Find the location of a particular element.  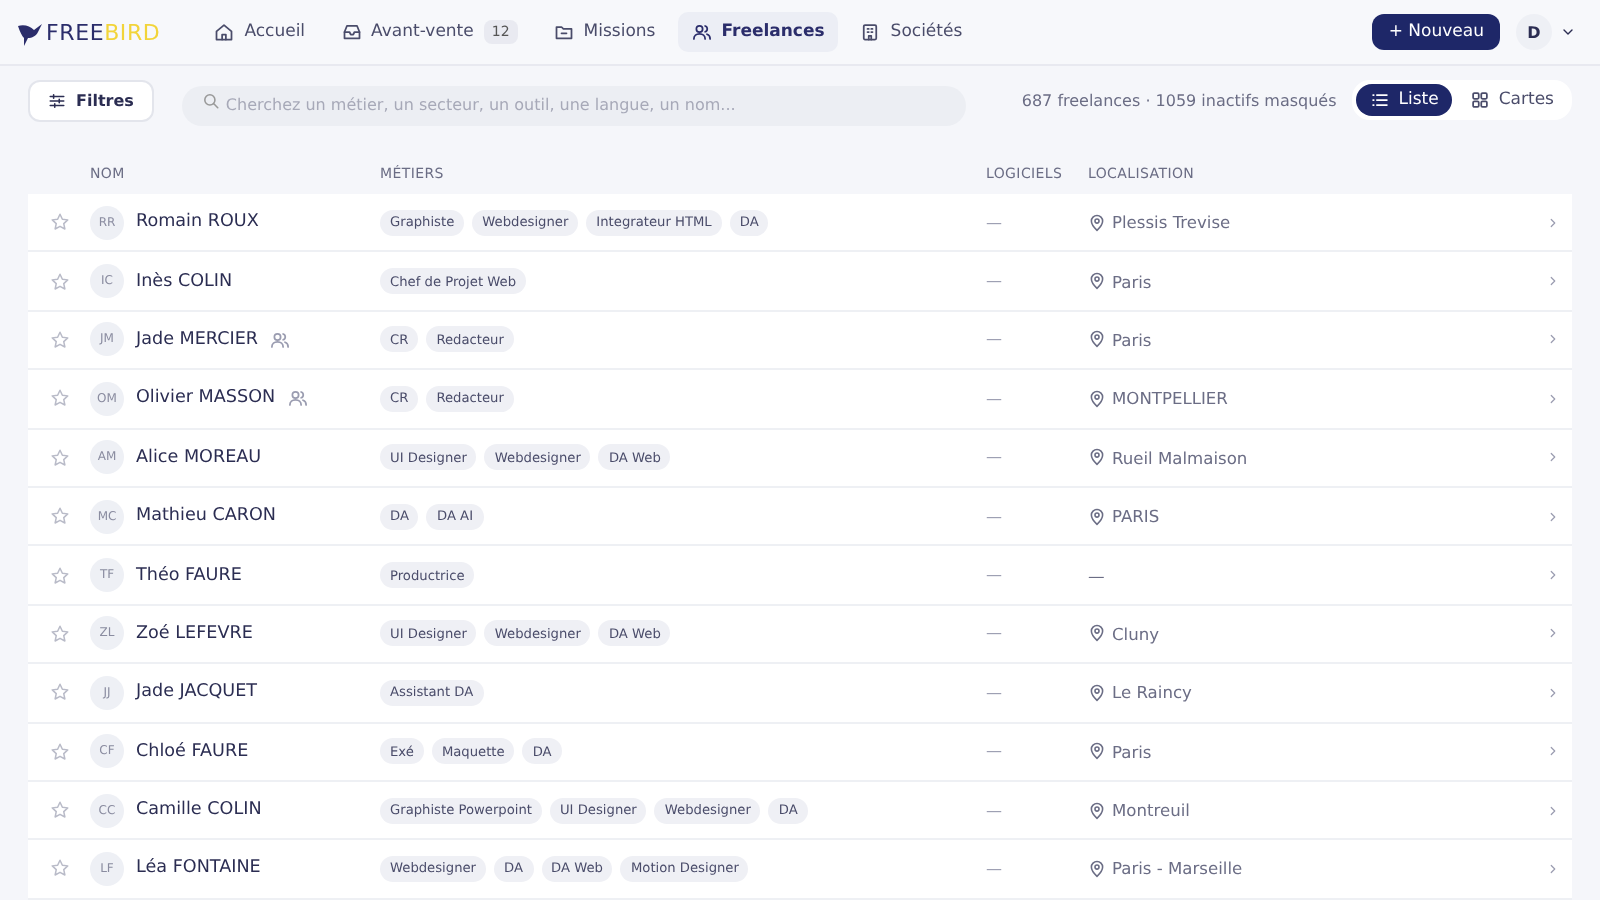

freelance-name: Jade MERCIER is located at coordinates (197, 339).